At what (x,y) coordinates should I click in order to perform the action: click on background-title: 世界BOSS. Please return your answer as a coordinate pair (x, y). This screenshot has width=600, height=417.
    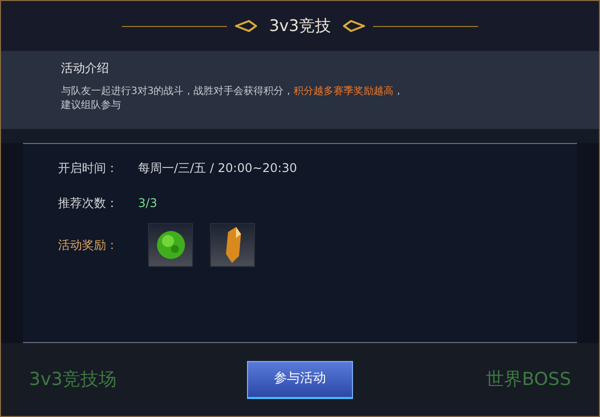
    Looking at the image, I should click on (527, 380).